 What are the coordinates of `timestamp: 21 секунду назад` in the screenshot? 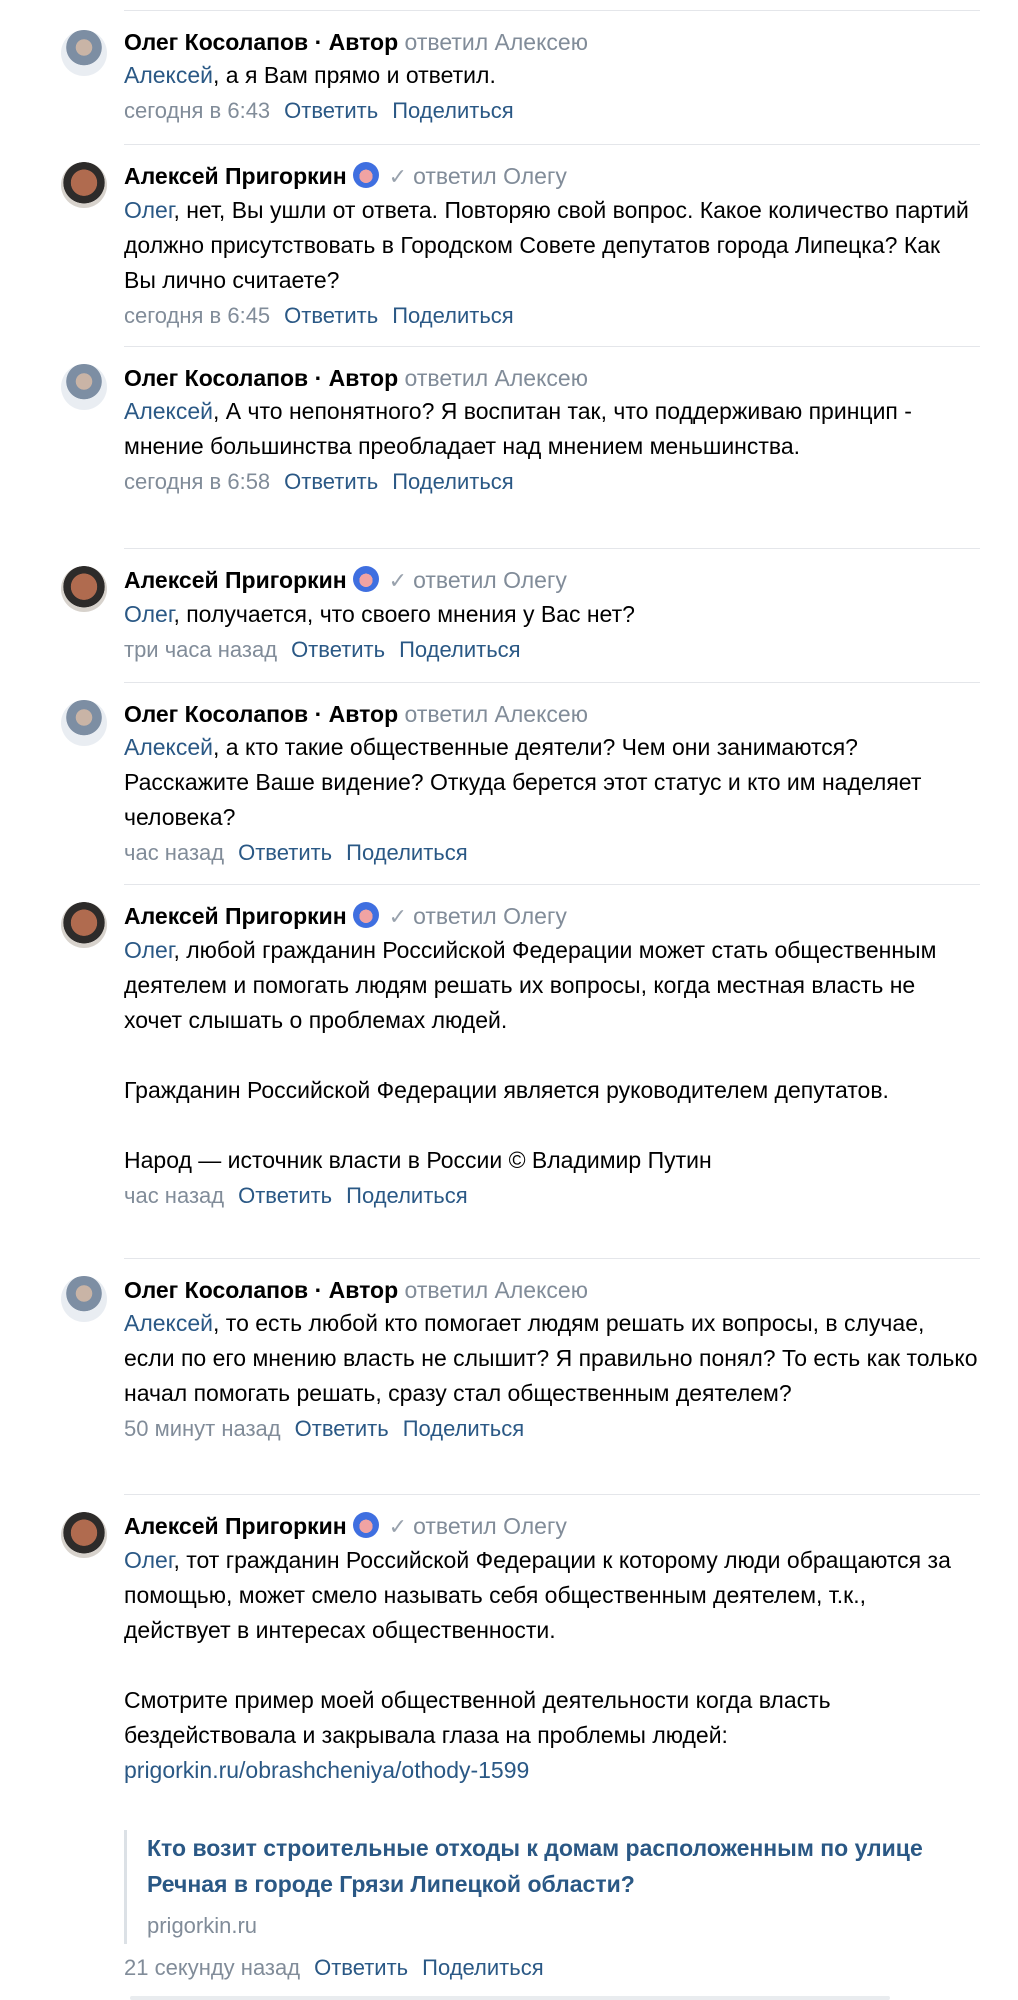 It's located at (212, 1967).